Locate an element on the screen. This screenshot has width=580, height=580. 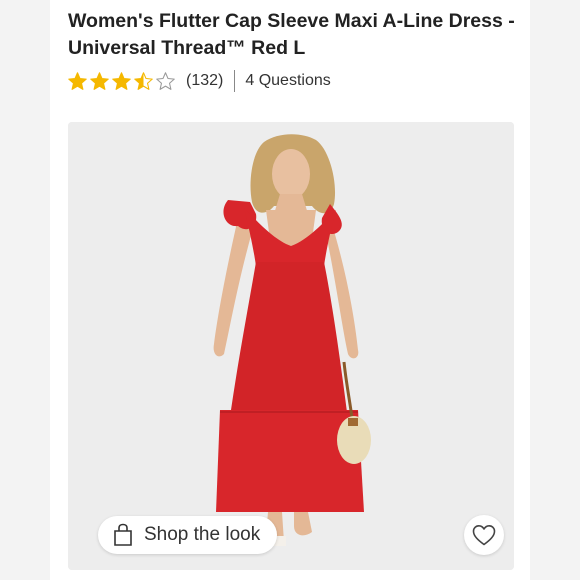
divider is located at coordinates (235, 81).